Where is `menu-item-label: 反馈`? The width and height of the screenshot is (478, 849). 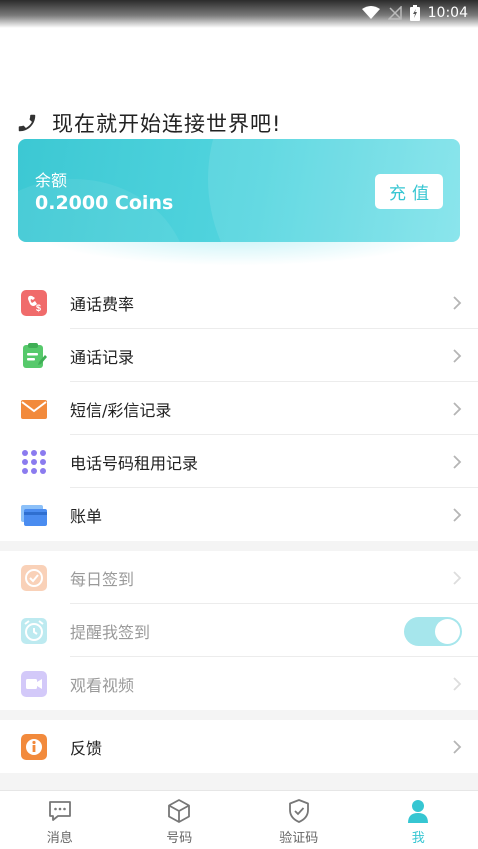
menu-item-label: 反馈 is located at coordinates (86, 748).